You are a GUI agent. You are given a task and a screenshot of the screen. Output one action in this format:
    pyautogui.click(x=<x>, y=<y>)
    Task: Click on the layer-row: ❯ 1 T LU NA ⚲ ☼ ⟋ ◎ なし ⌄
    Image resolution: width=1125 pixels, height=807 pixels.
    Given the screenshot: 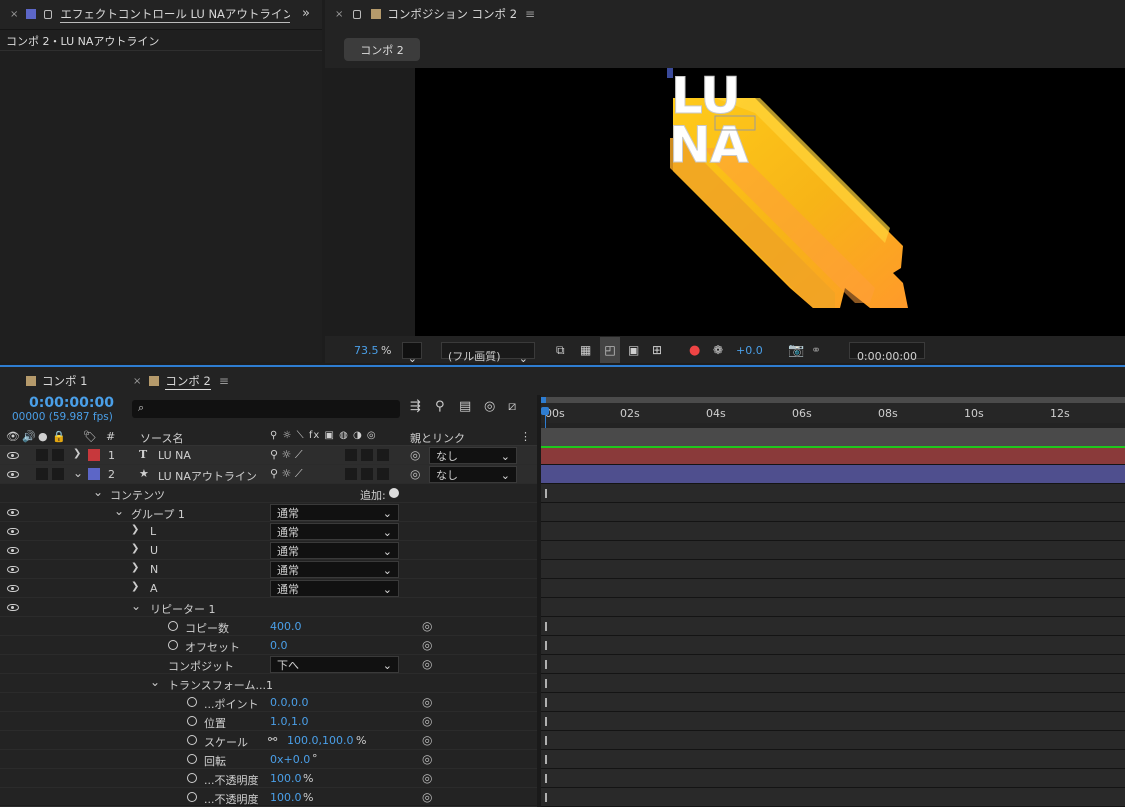 What is the action you would take?
    pyautogui.click(x=268, y=455)
    